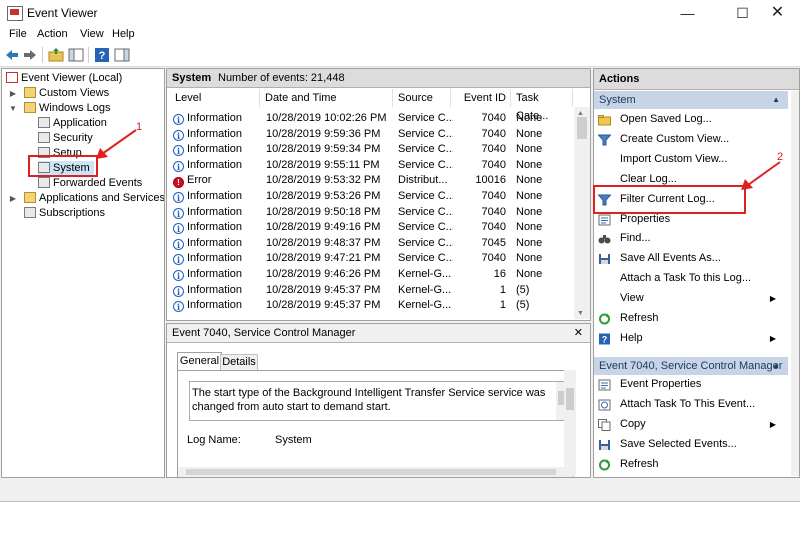 The height and width of the screenshot is (533, 800). I want to click on tree-apps-services: Applications and Services Lo, so click(94, 198).